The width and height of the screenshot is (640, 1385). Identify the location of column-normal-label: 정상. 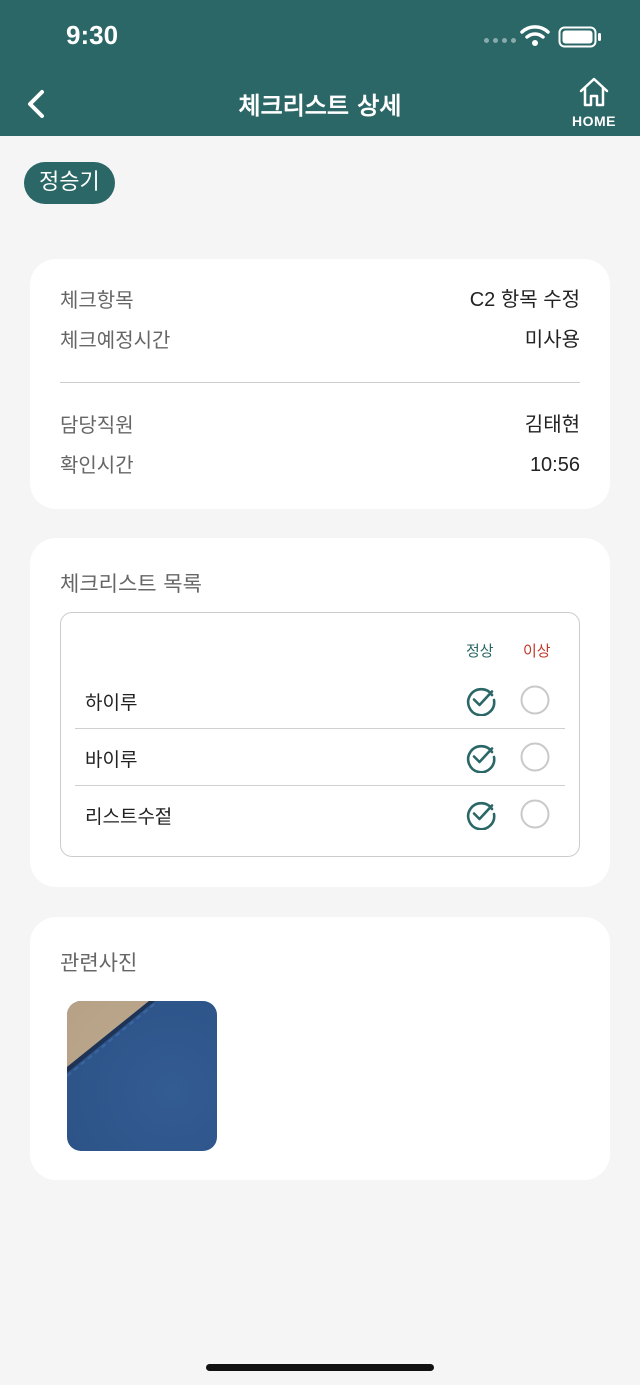
(480, 651).